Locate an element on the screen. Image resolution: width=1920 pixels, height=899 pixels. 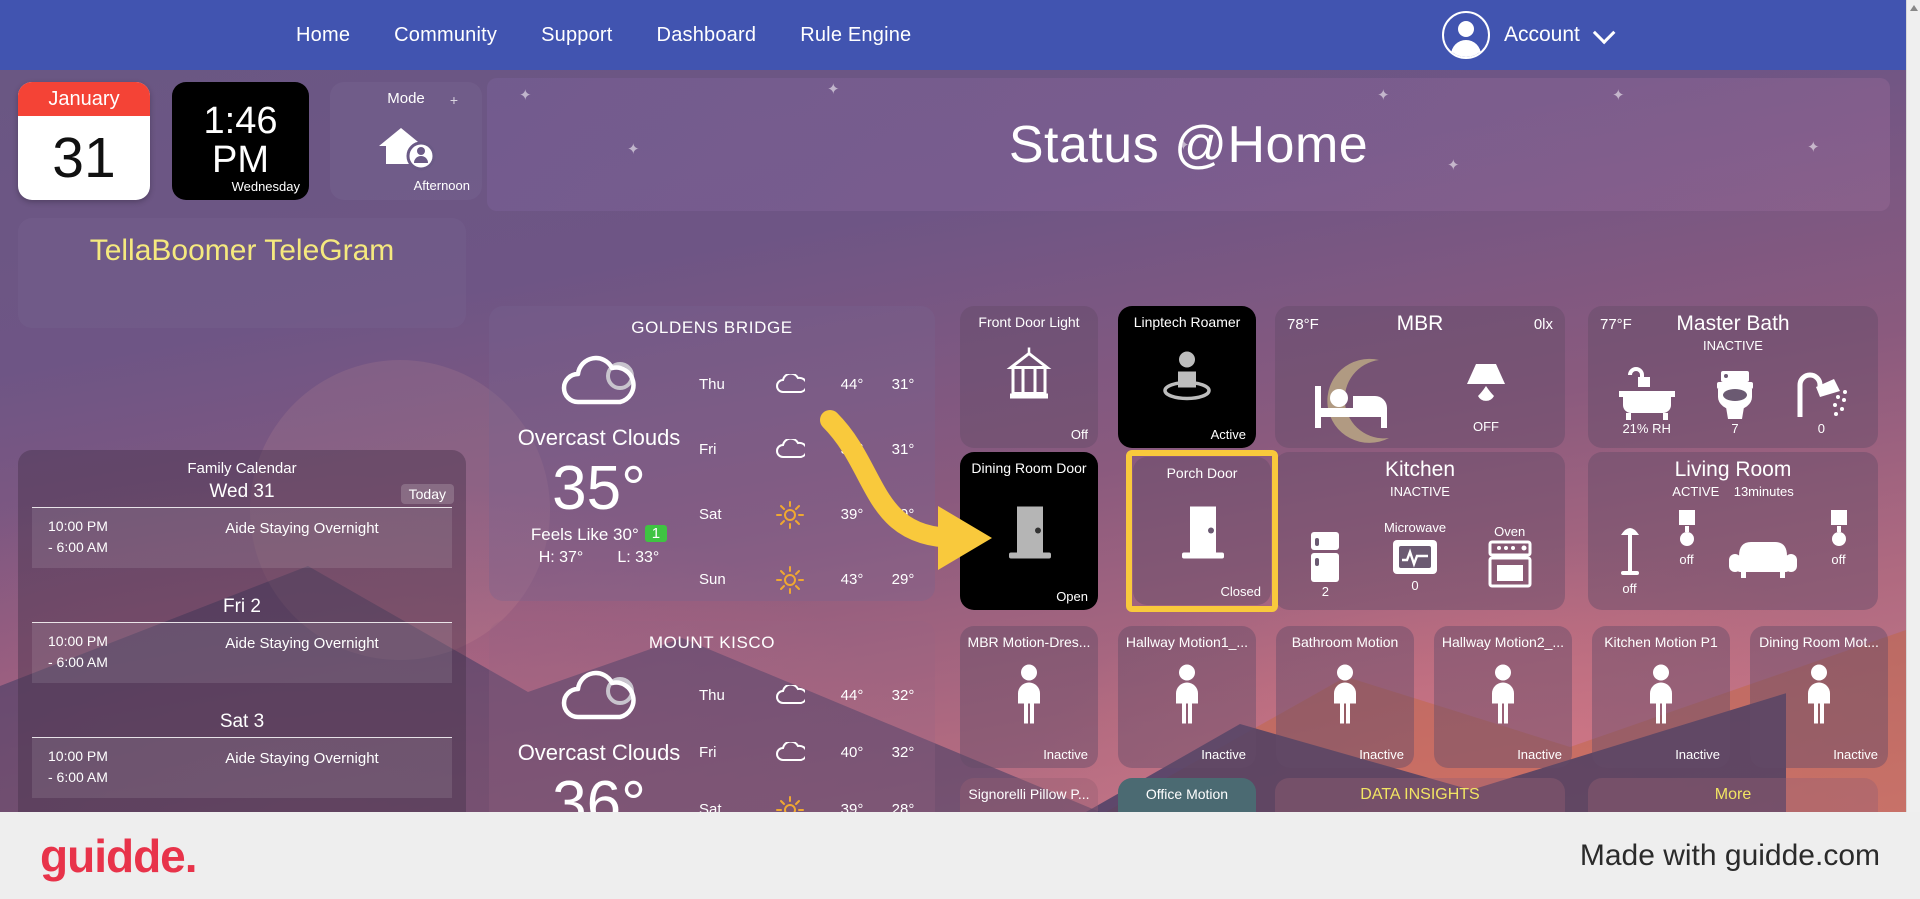
kitchen-items: 2 Microwave 0 Oven is located at coordinates (1420, 556).